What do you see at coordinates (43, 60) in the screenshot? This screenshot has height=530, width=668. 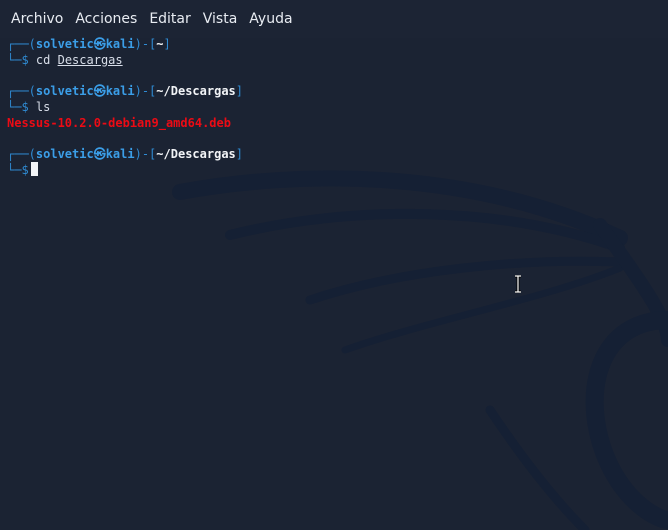 I see `command: cd` at bounding box center [43, 60].